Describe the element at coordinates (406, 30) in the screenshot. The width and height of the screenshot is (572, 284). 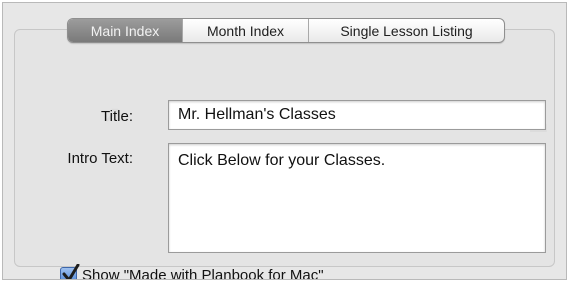
I see `tab-single-lesson-listing: Single Lesson Listing` at that location.